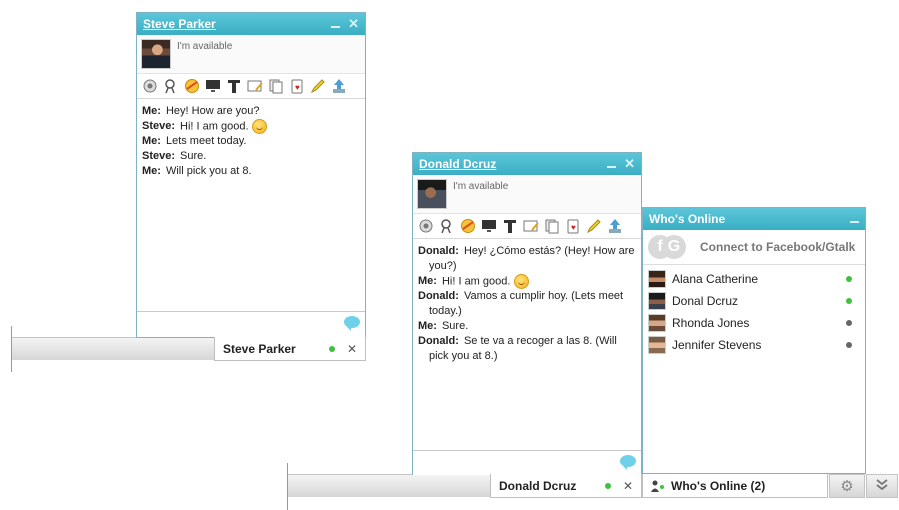  I want to click on taskbar-right-edge, so click(287, 486).